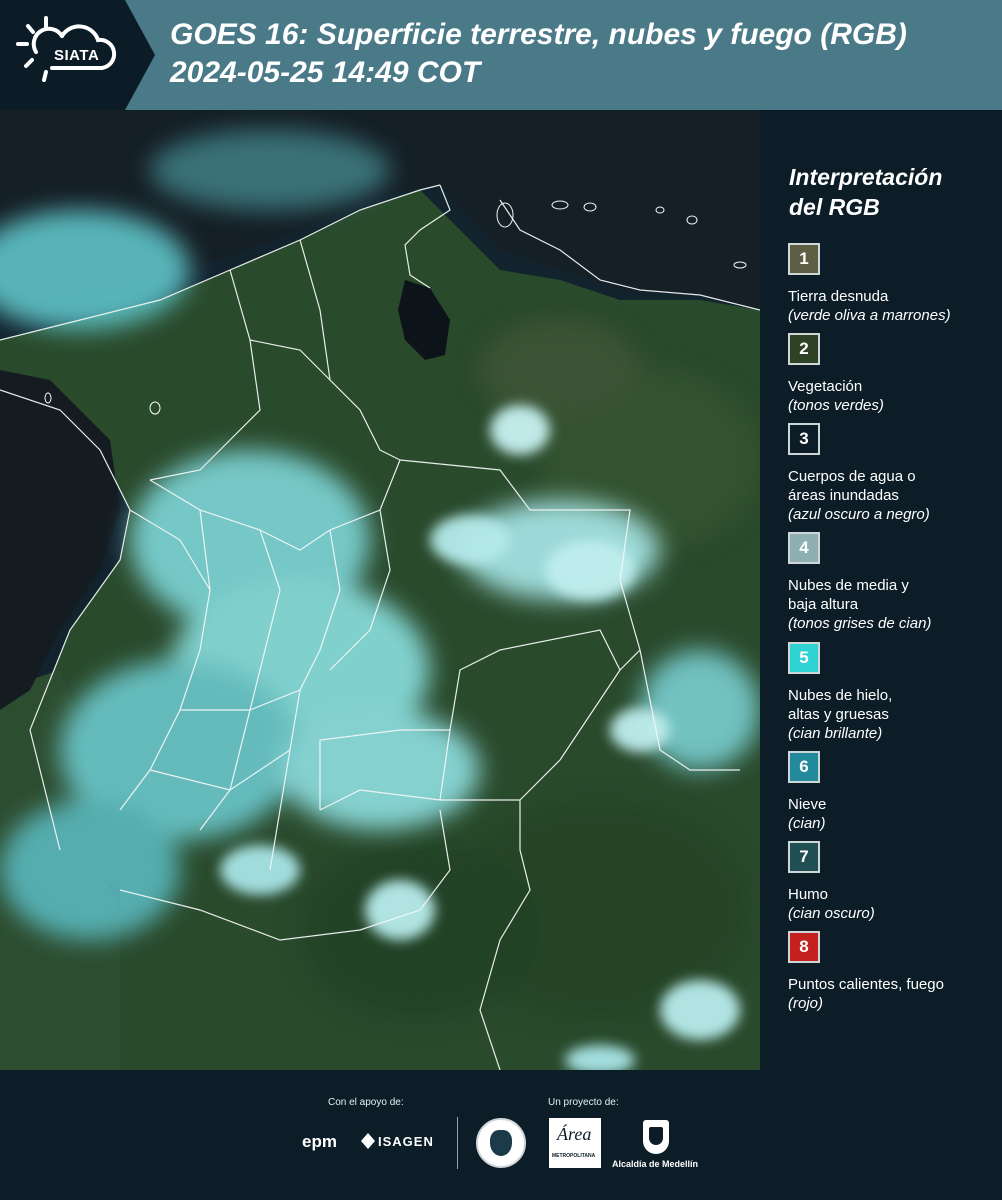  What do you see at coordinates (866, 177) in the screenshot?
I see `legend-title-line-1: Interpretación` at bounding box center [866, 177].